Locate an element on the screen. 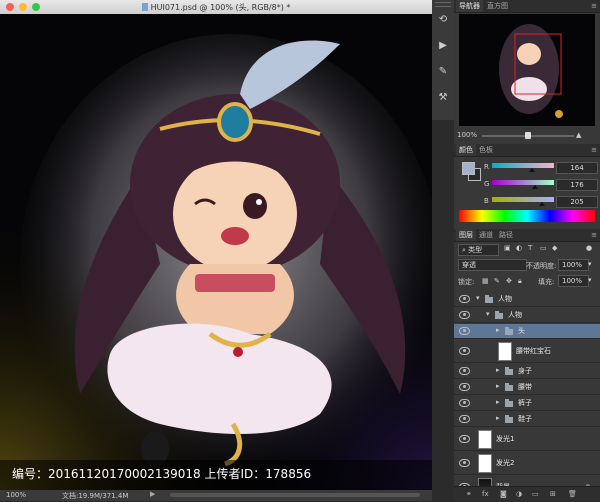 The width and height of the screenshot is (600, 502). layer-list: ▾人物▾人物▸头腰带红宝石▸身子▸腰带▸裤子▸鞋子发光1发光2背景🔒︎ is located at coordinates (527, 395).